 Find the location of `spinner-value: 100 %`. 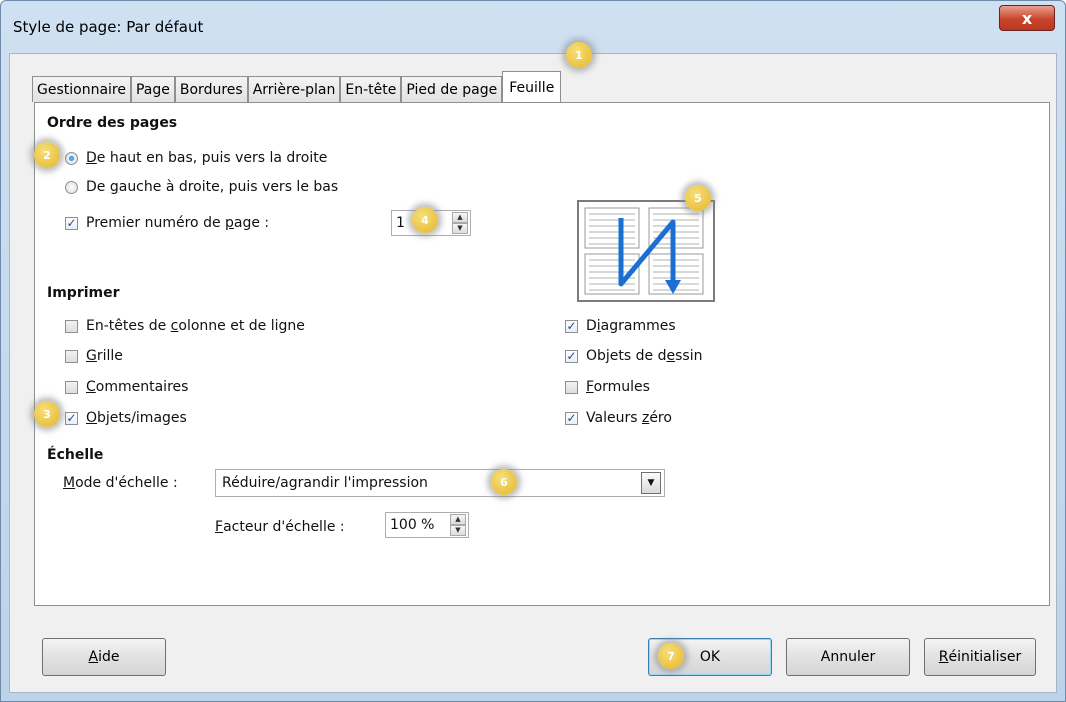

spinner-value: 100 % is located at coordinates (418, 525).